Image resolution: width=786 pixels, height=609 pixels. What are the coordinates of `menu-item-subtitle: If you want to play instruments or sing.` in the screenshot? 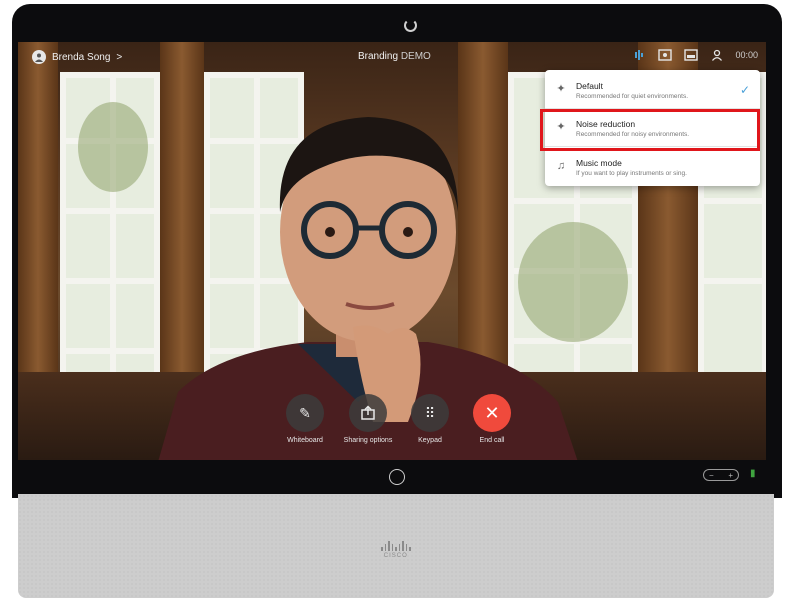 It's located at (631, 173).